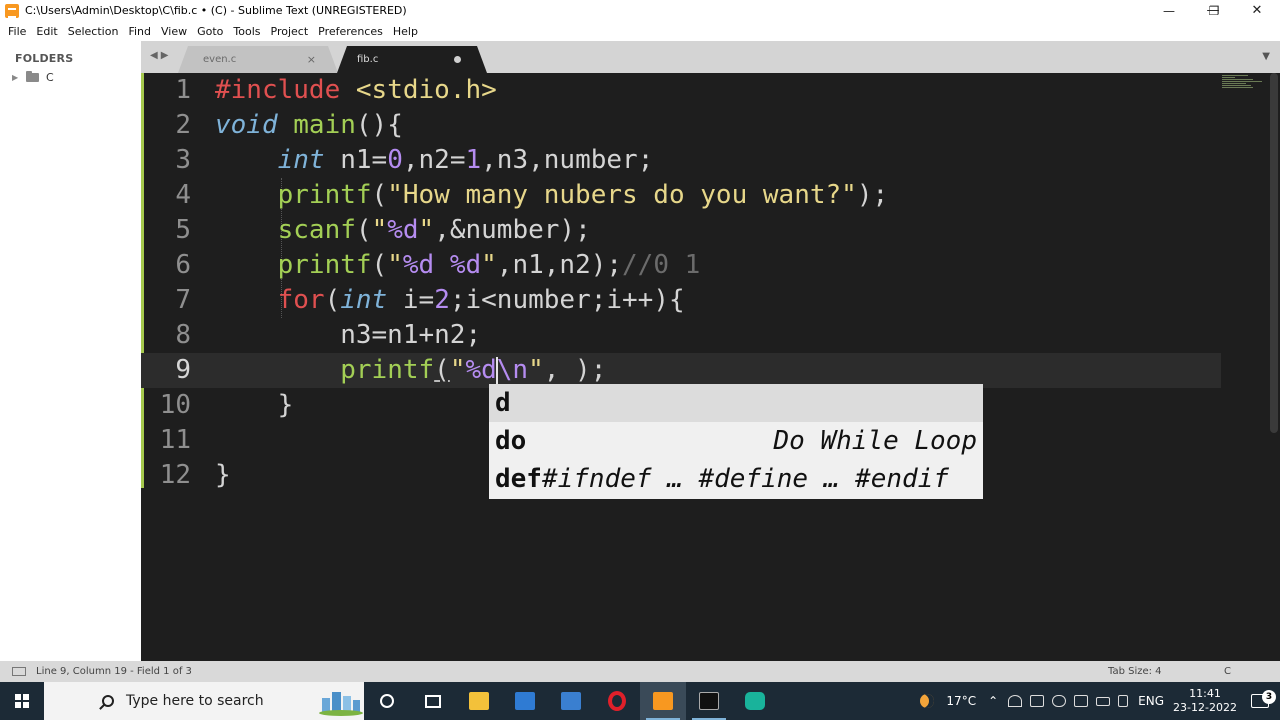 This screenshot has height=720, width=1280. I want to click on folders-header: FOLDERS, so click(44, 58).